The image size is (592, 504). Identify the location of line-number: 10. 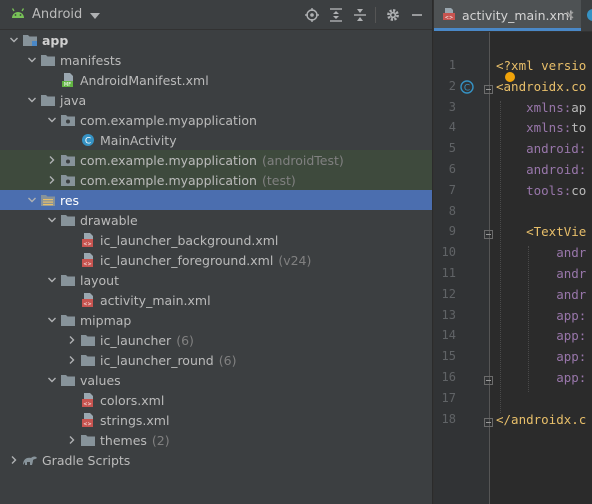
(448, 252).